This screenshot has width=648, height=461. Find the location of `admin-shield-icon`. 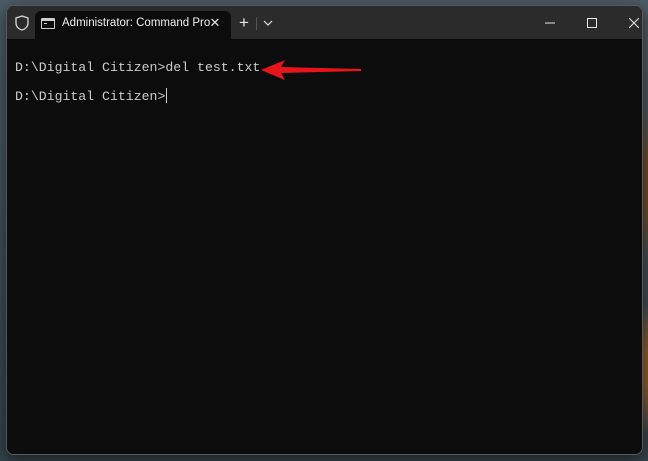

admin-shield-icon is located at coordinates (21, 22).